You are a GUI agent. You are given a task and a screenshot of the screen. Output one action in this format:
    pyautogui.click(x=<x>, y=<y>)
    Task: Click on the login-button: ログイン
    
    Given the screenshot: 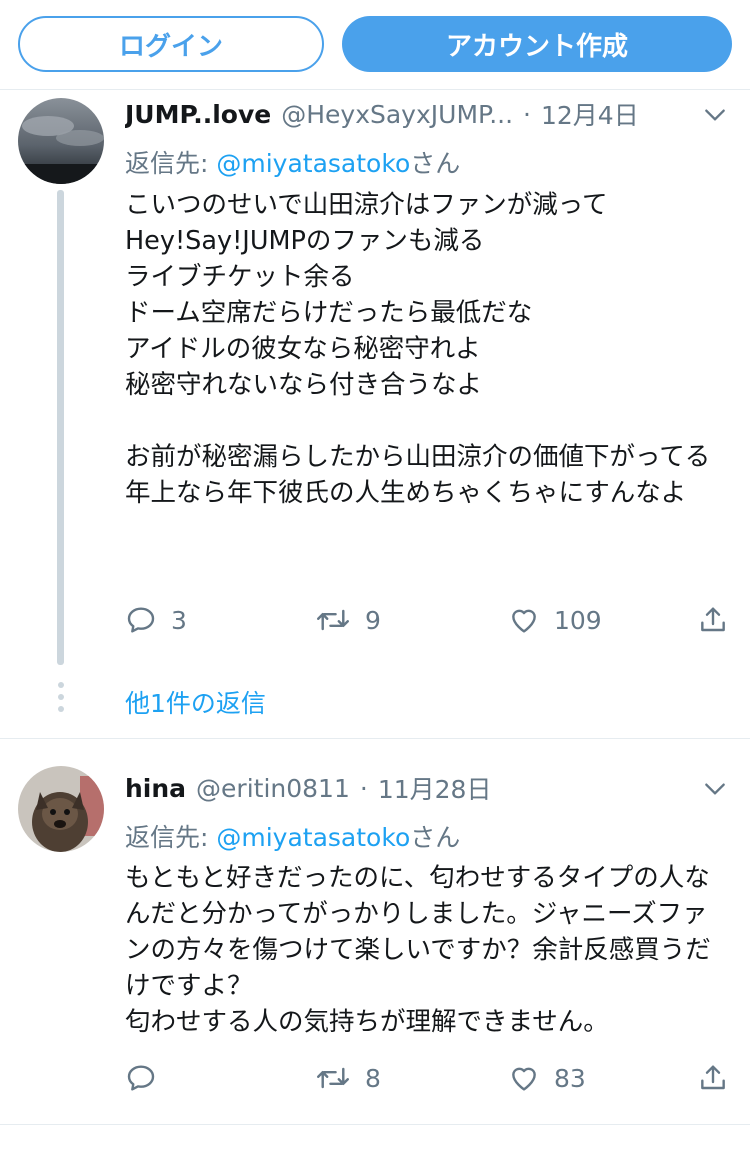 What is the action you would take?
    pyautogui.click(x=171, y=44)
    